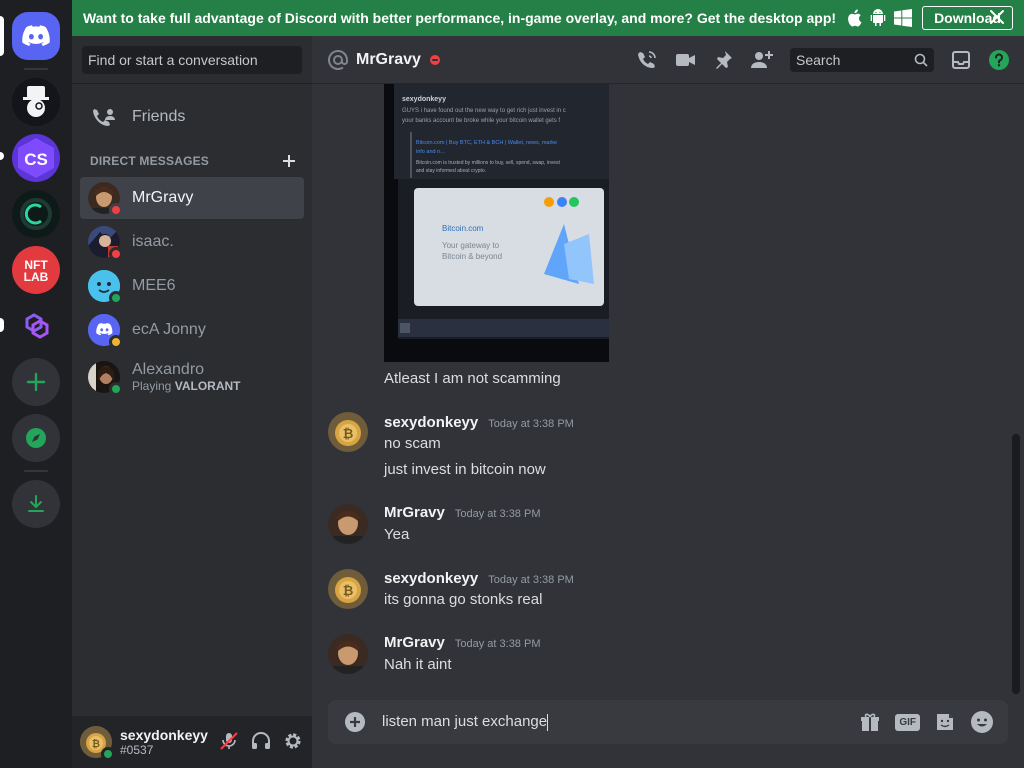 This screenshot has width=1024, height=768. I want to click on message-input: listen man just exchange, so click(592, 722).